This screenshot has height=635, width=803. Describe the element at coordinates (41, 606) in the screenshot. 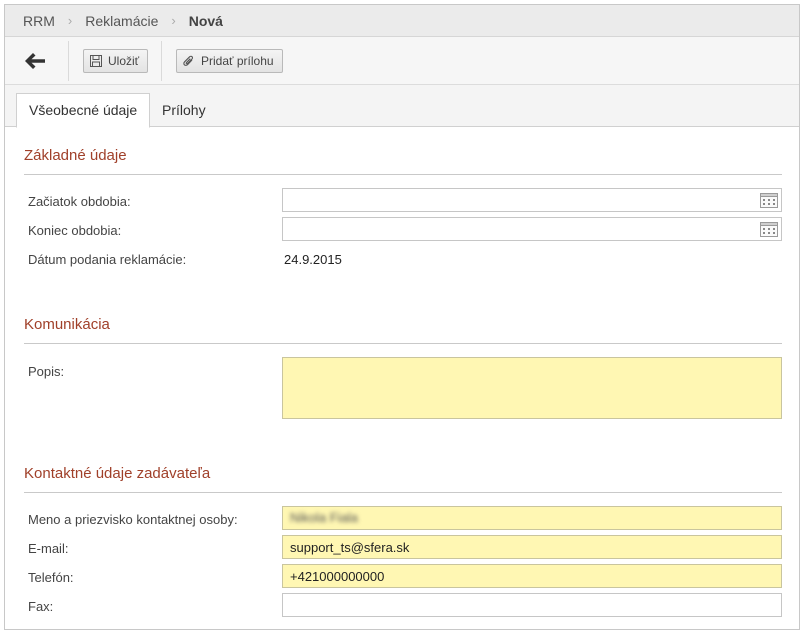

I see `fax-label: Fax:` at that location.